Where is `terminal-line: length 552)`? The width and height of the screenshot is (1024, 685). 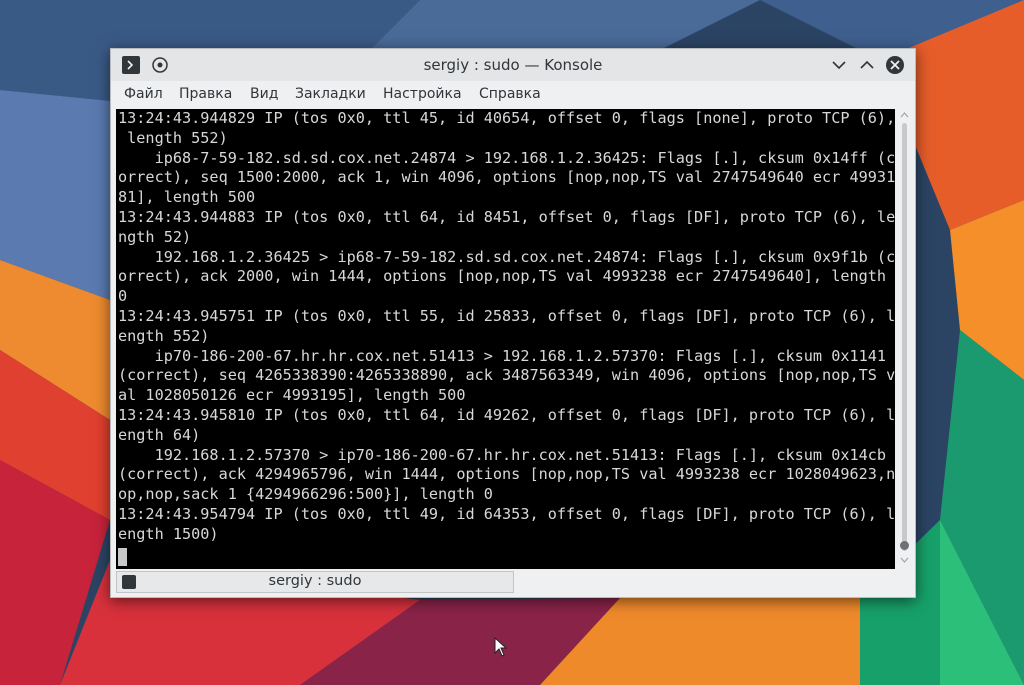 terminal-line: length 552) is located at coordinates (177, 137).